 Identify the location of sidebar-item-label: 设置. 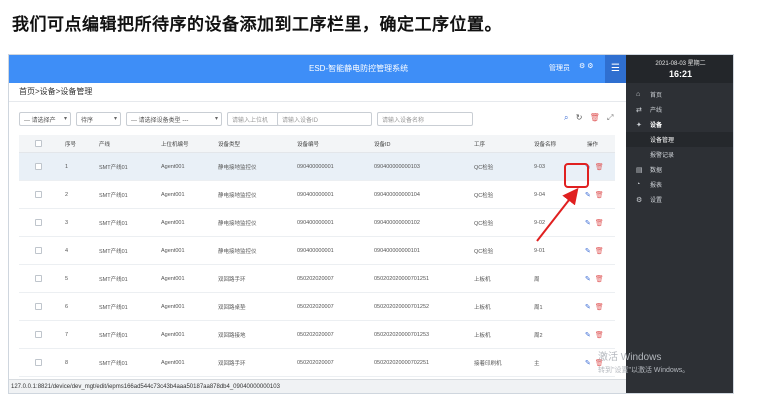
(656, 201).